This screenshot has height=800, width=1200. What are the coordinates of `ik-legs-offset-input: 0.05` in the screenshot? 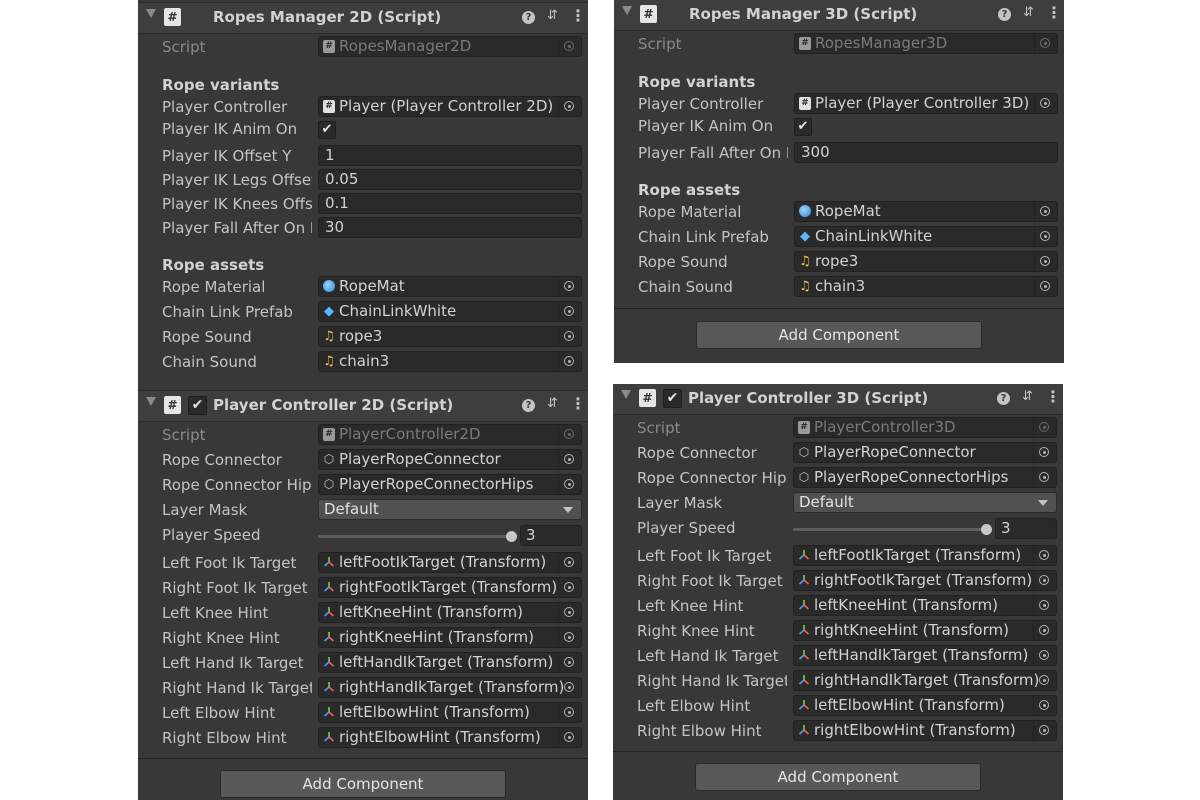 It's located at (450, 179).